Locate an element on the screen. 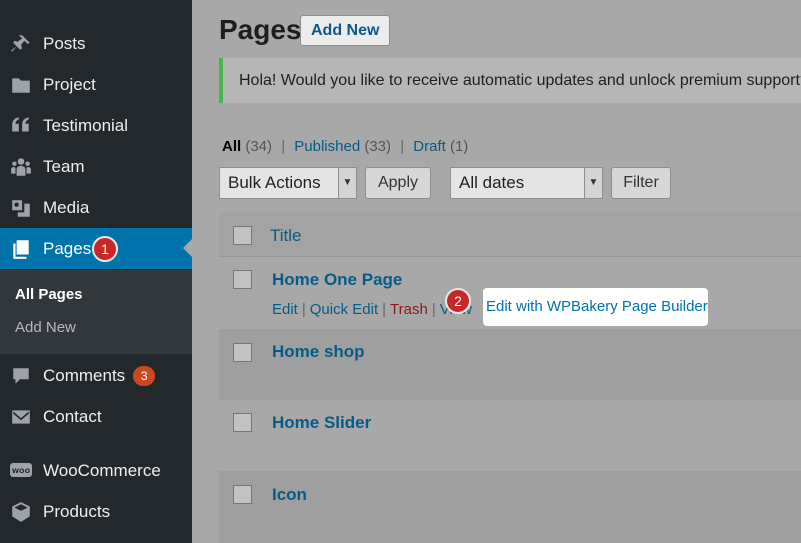  comments-count-badge: 3 is located at coordinates (144, 375).